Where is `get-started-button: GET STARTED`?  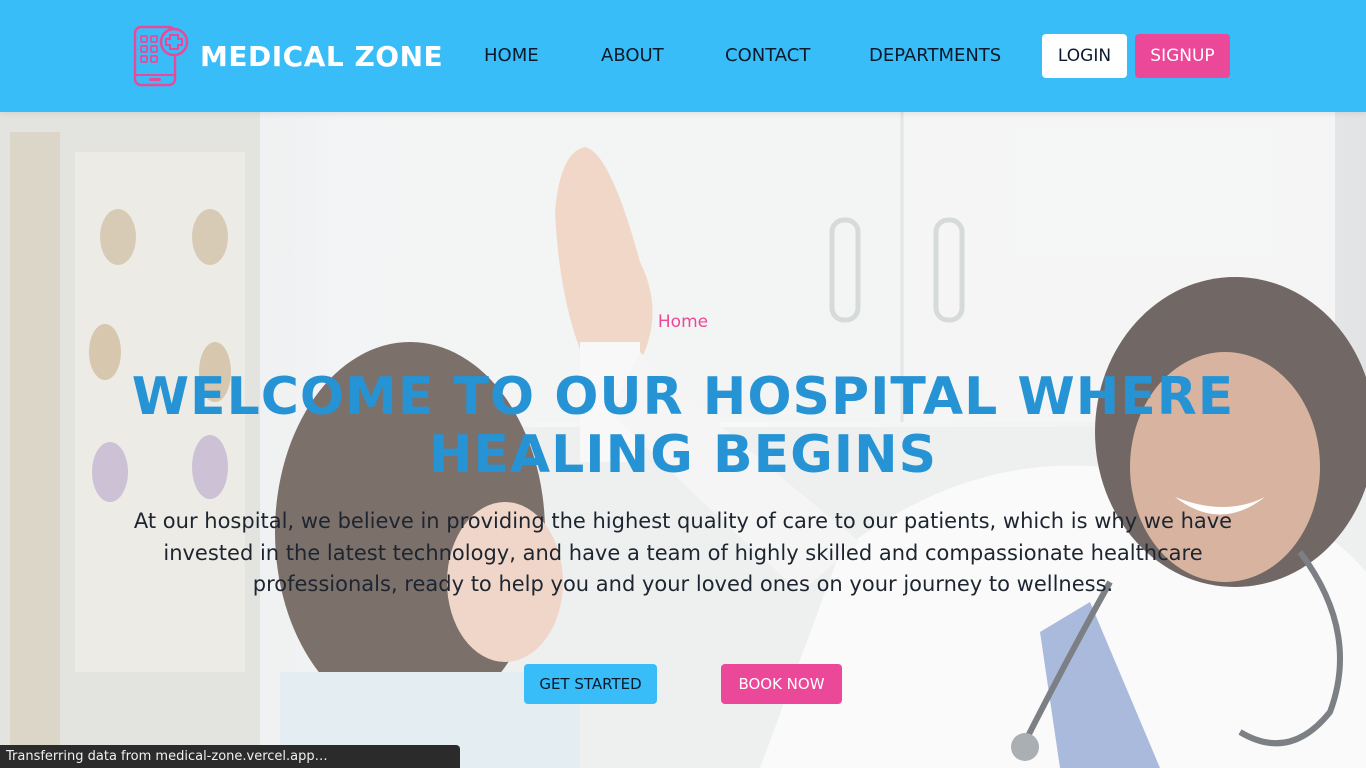
get-started-button: GET STARTED is located at coordinates (590, 684).